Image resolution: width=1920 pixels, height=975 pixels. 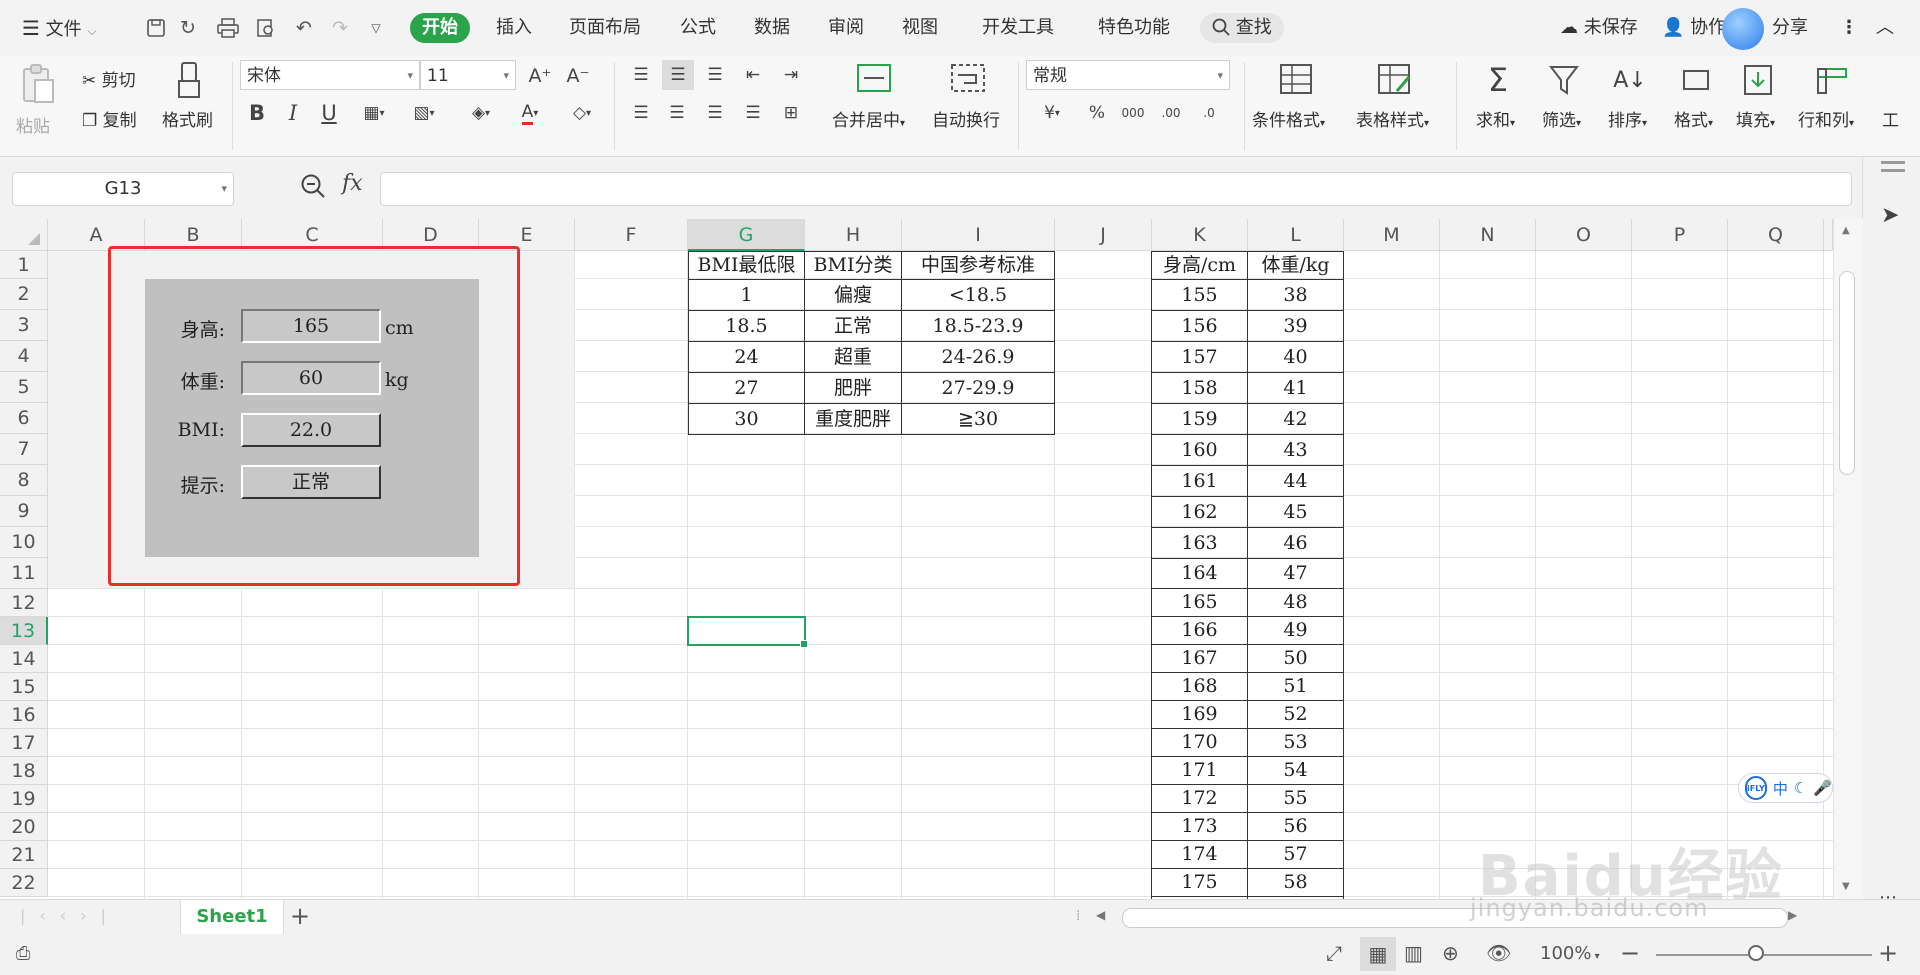 I want to click on select-all-corner, so click(x=24, y=235).